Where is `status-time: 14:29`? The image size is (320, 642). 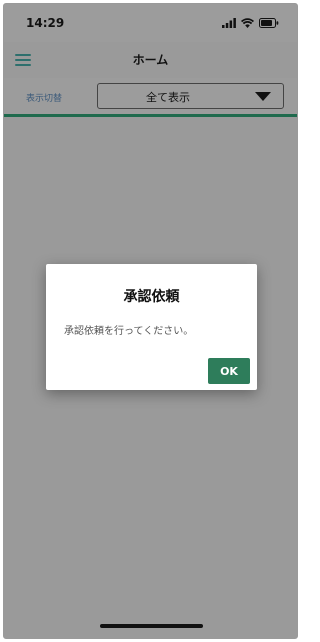
status-time: 14:29 is located at coordinates (45, 23).